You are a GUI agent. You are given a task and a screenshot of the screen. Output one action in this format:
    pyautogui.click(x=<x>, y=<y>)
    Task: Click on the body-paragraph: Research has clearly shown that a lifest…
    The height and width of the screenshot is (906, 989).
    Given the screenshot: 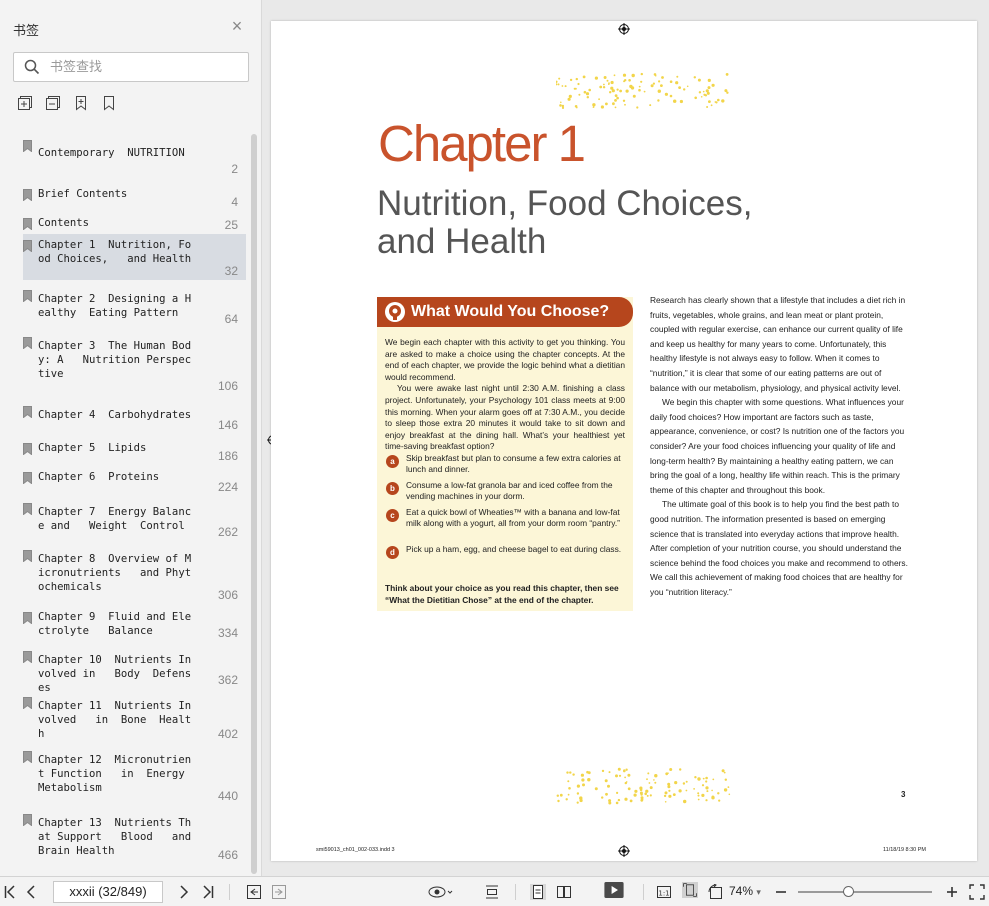 What is the action you would take?
    pyautogui.click(x=778, y=344)
    